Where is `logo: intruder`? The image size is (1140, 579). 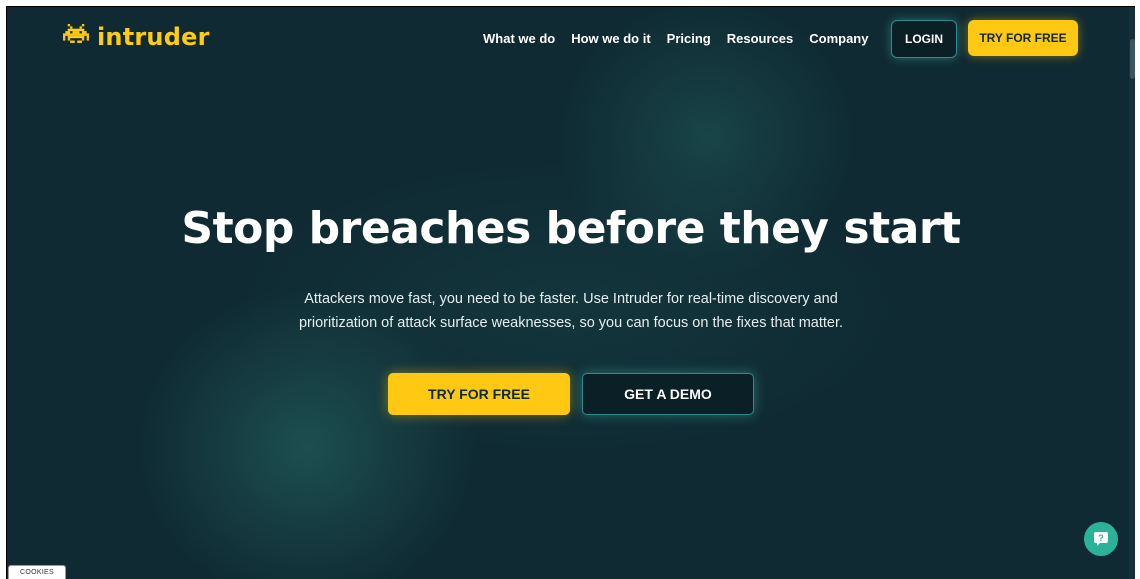 logo: intruder is located at coordinates (136, 37).